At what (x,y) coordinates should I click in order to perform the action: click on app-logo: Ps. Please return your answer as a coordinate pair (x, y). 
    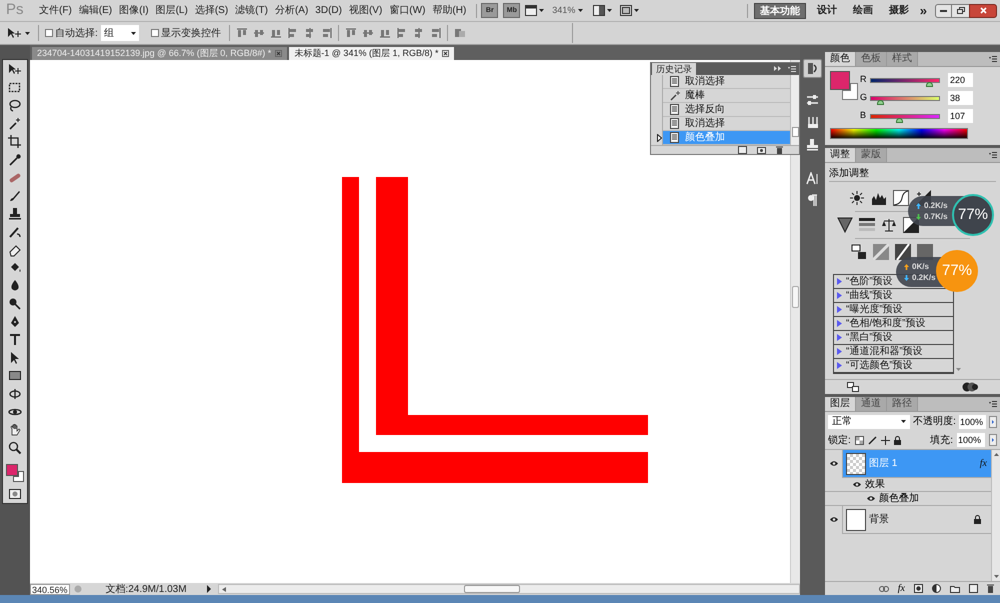
    Looking at the image, I should click on (15, 10).